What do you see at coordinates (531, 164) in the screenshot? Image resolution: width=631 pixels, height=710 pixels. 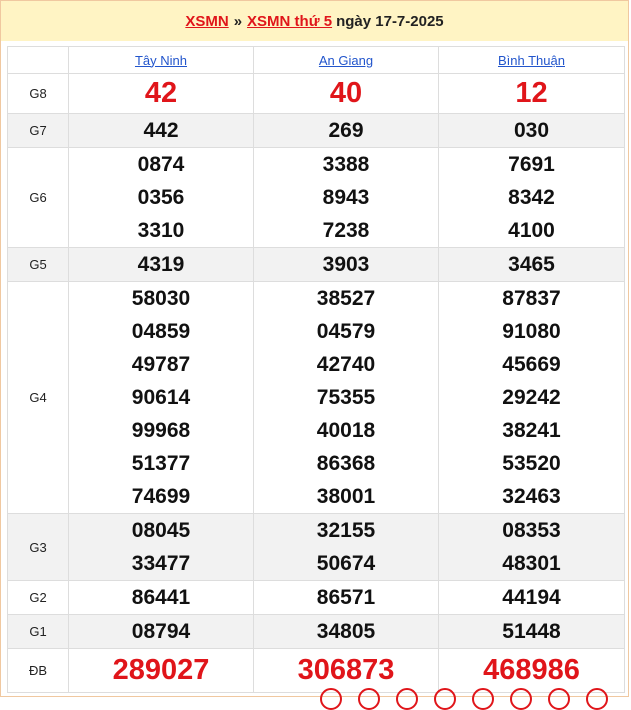 I see `result-number: 7691` at bounding box center [531, 164].